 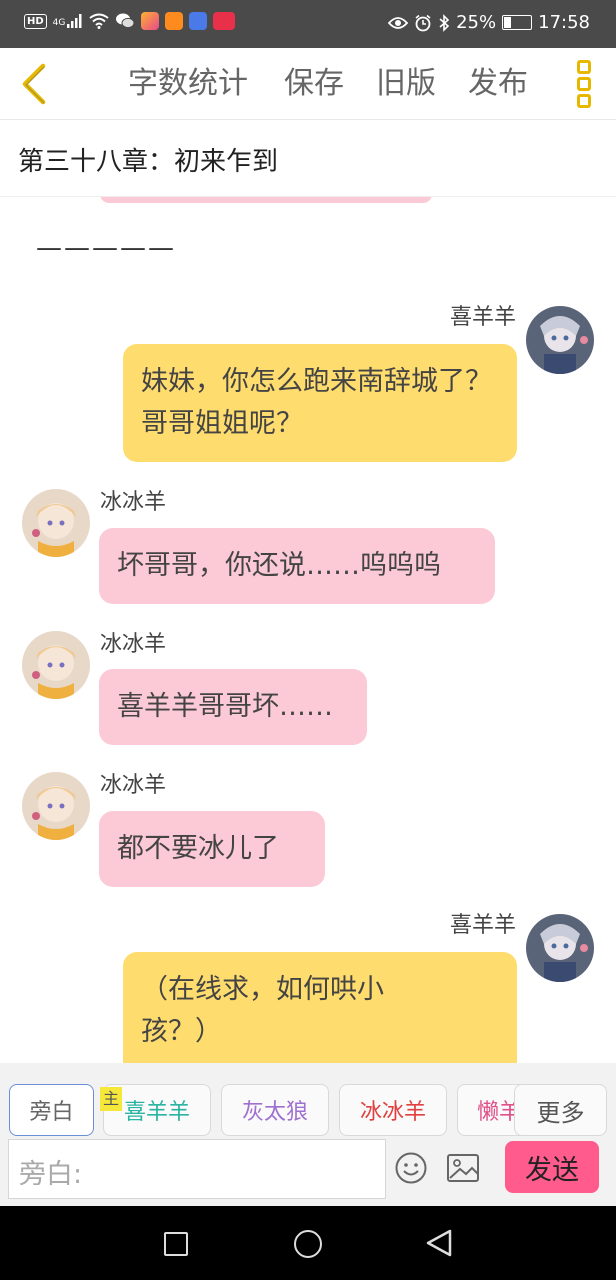 I want to click on input-placeholder: 旁白:, so click(x=51, y=1174).